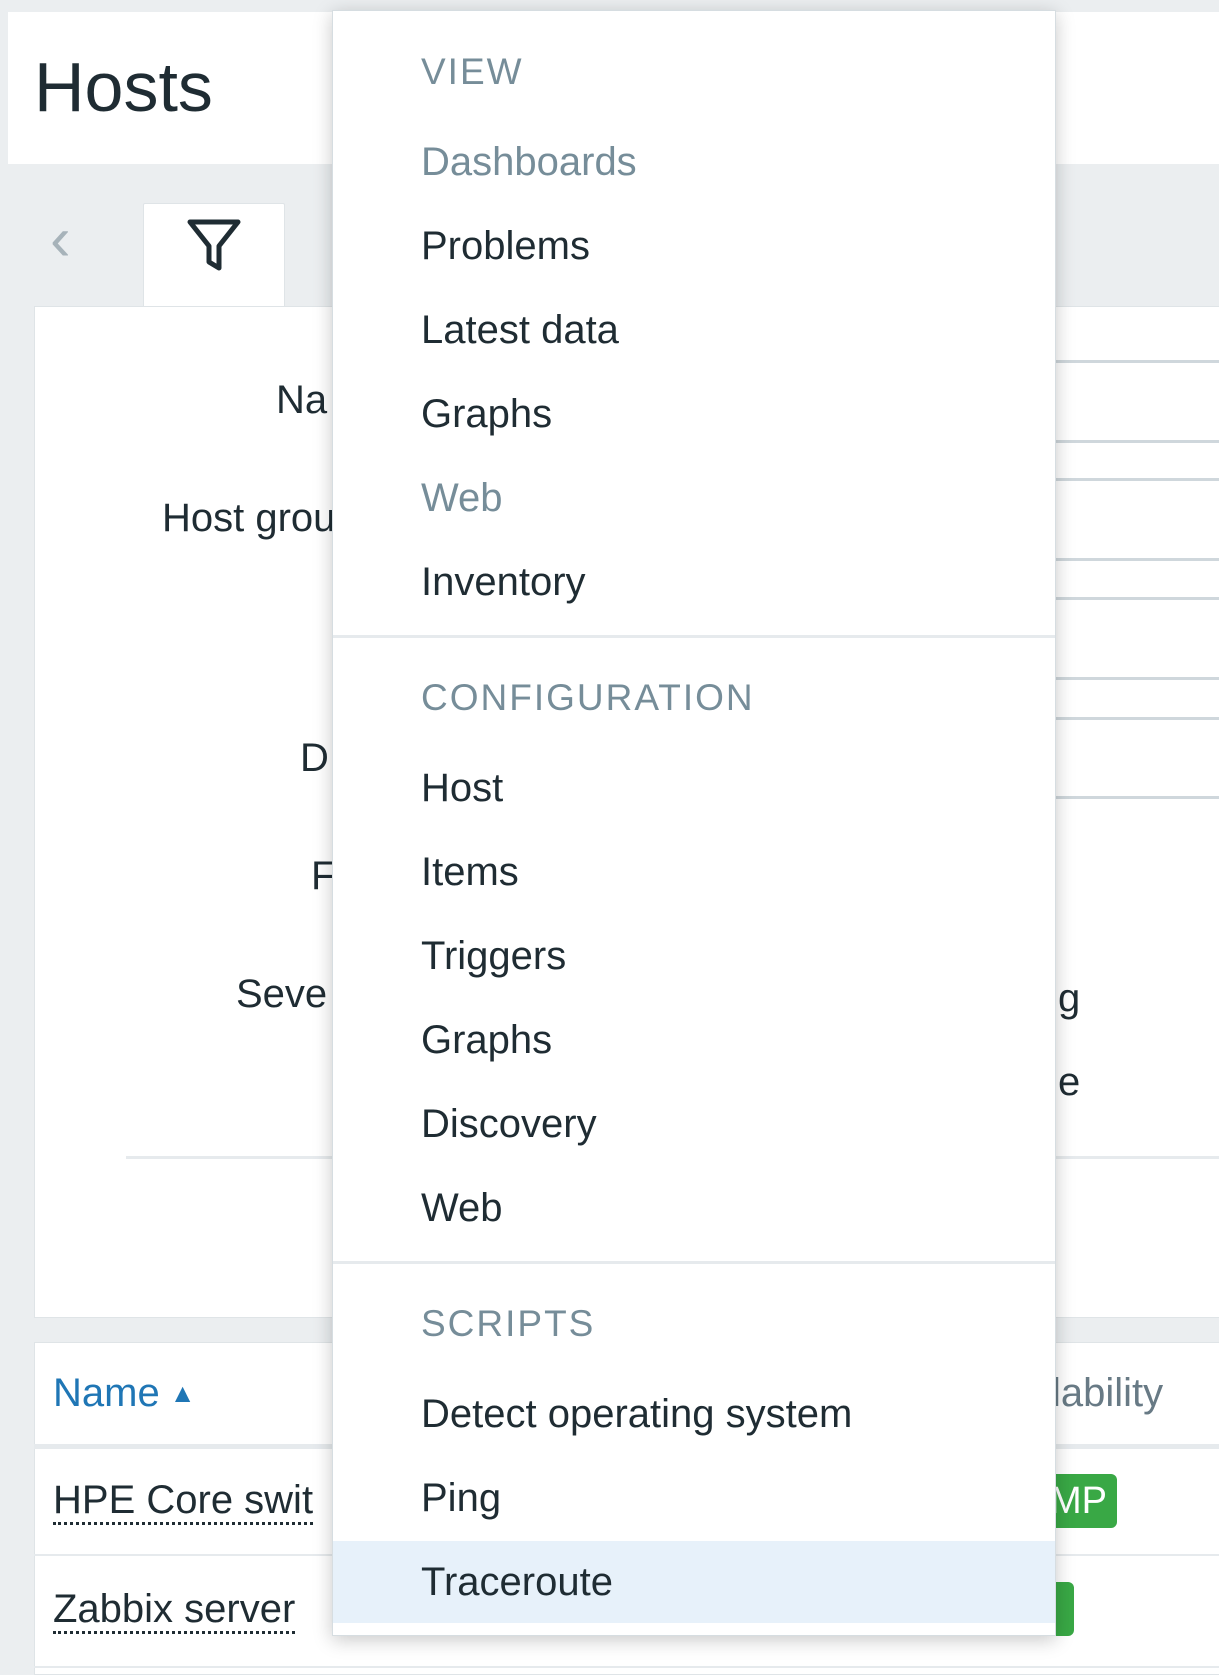 The width and height of the screenshot is (1219, 1675). Describe the element at coordinates (694, 330) in the screenshot. I see `menu-item-latest-data: Latest data` at that location.